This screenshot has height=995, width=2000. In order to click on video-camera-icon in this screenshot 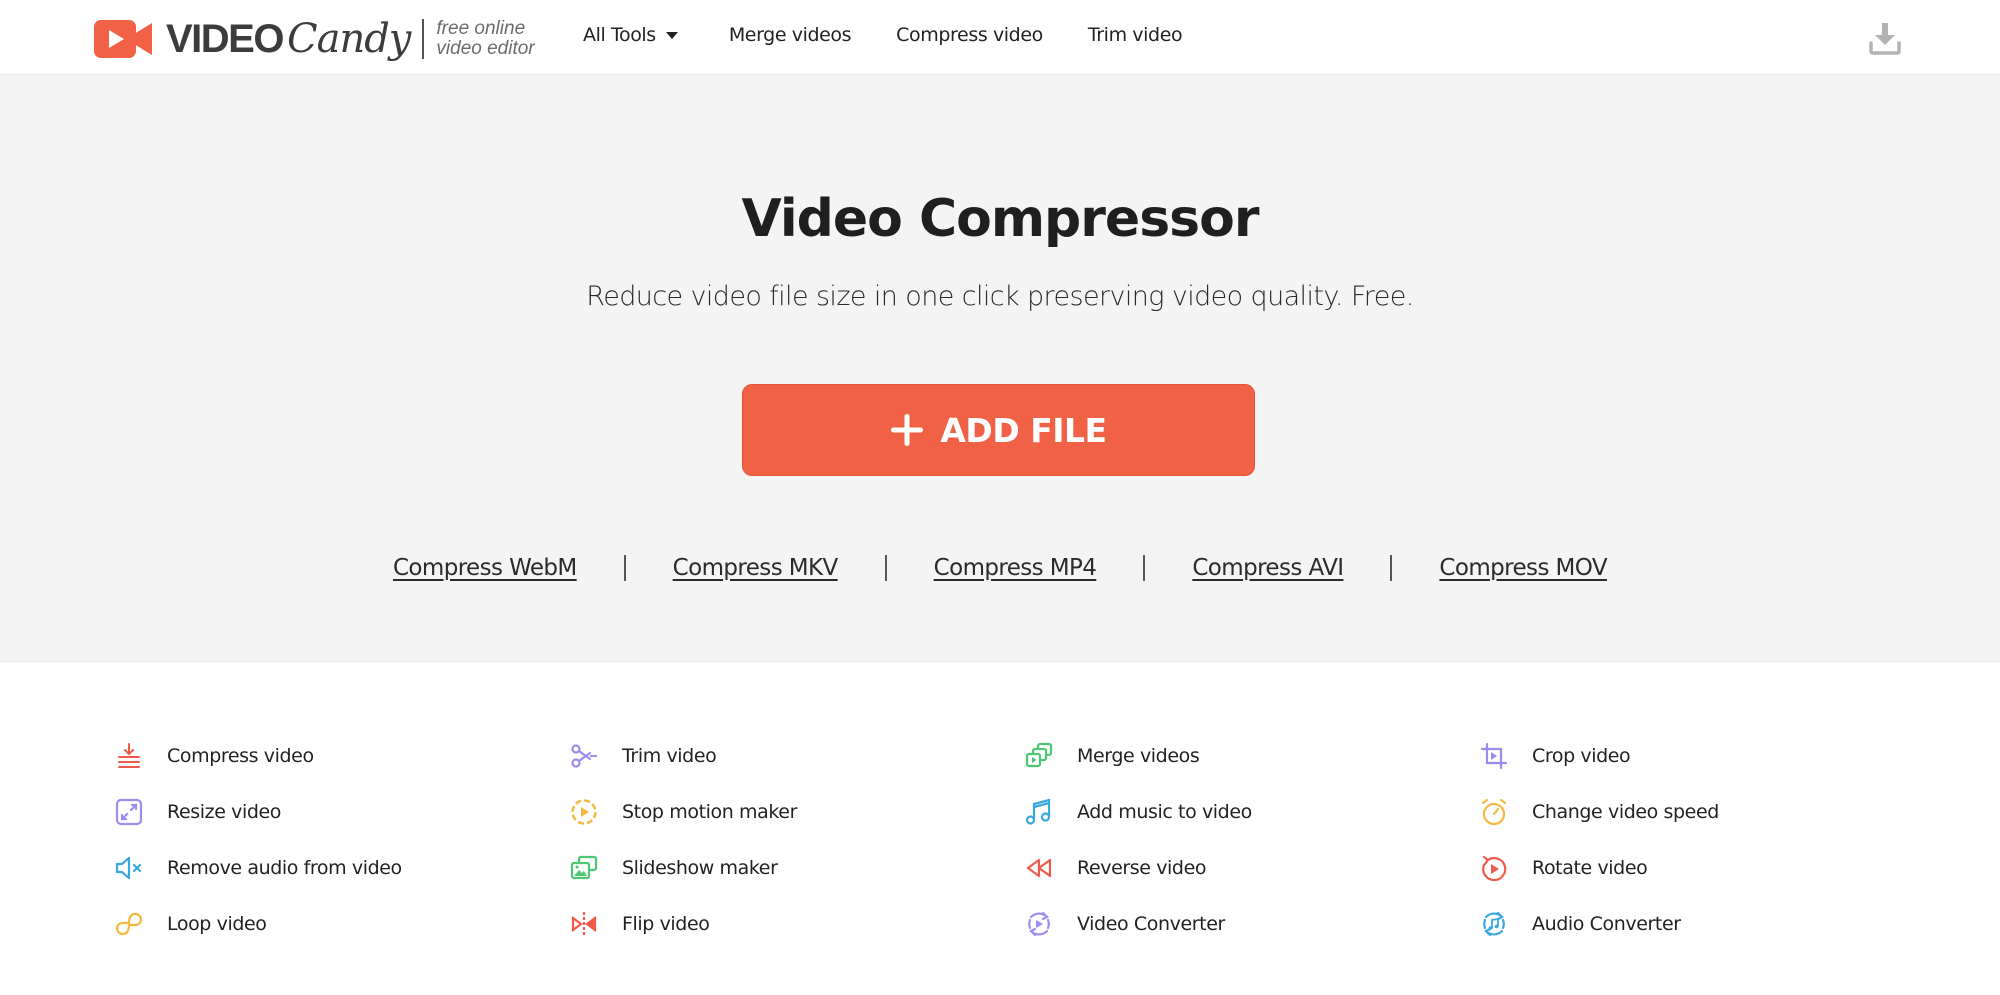, I will do `click(123, 39)`.